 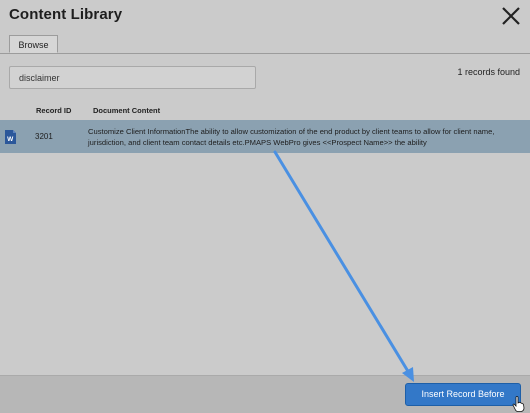 What do you see at coordinates (132, 77) in the screenshot?
I see `search-input` at bounding box center [132, 77].